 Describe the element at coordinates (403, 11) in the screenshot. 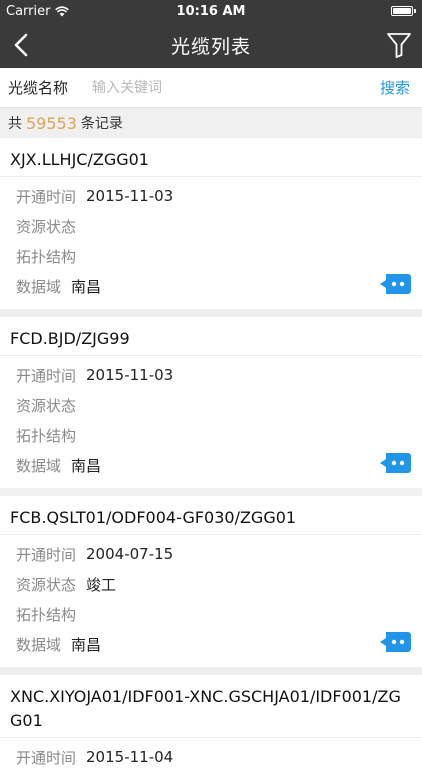

I see `battery-icon` at that location.